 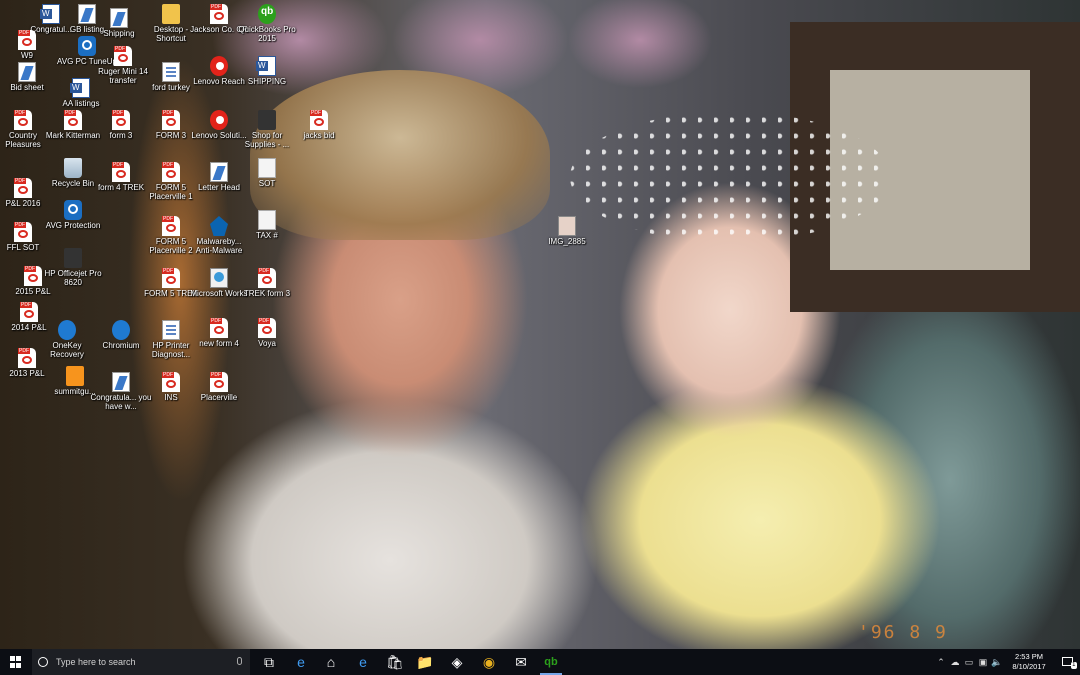 I want to click on notification-icon: 1, so click(x=1069, y=662).